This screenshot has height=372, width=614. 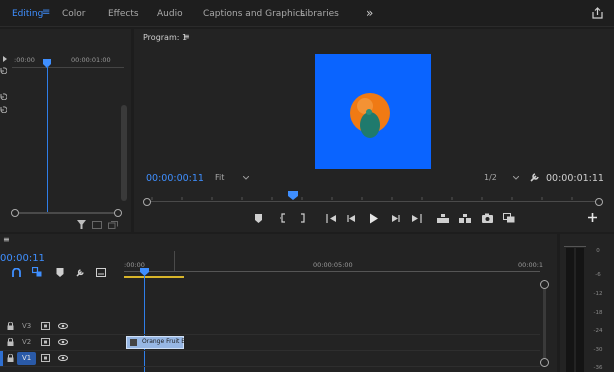 I want to click on meter-label-0: 0, so click(x=598, y=251).